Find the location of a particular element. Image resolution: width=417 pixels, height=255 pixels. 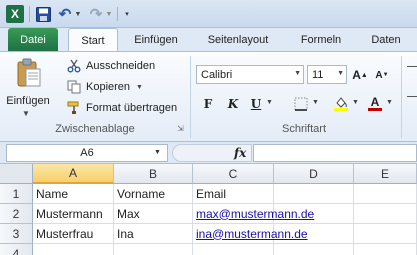

row-header-2: 2 is located at coordinates (16, 214).